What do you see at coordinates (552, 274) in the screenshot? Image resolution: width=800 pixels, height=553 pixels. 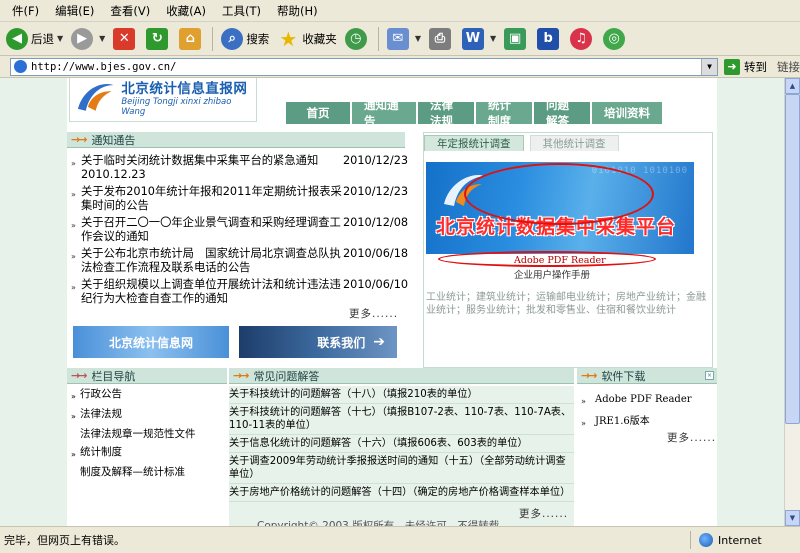 I see `user-manual-link: 企业用户操作手册` at bounding box center [552, 274].